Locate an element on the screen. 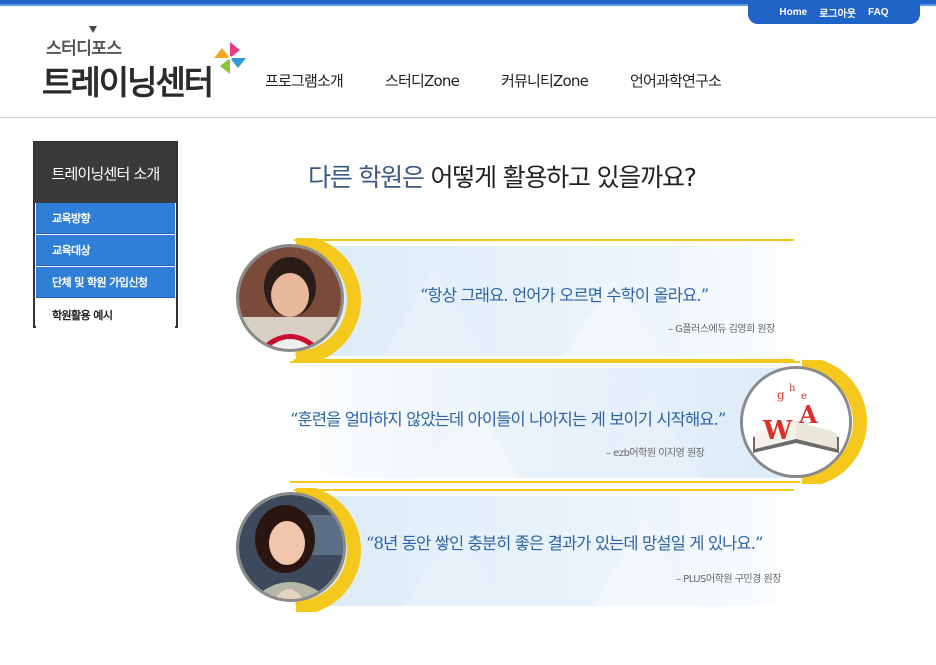 This screenshot has height=665, width=936. side-menu-item-education-direction: 교육방향 is located at coordinates (105, 218).